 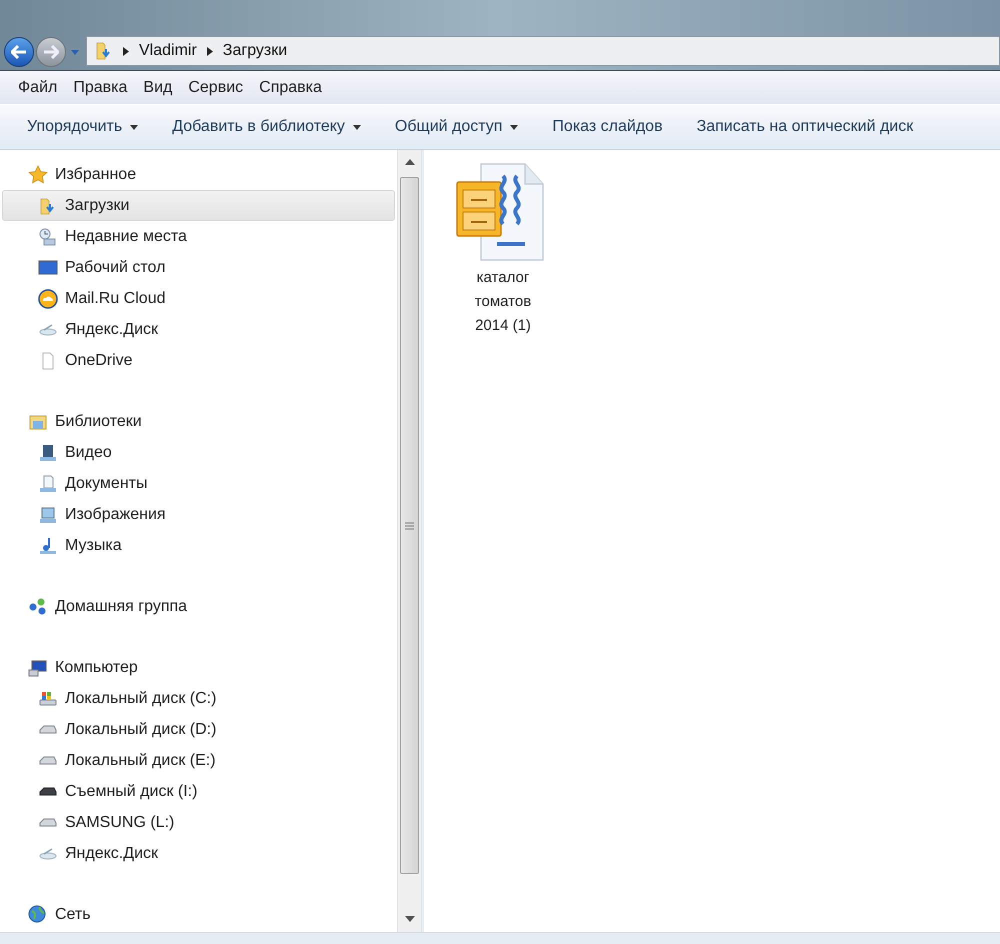 What do you see at coordinates (48, 546) in the screenshot?
I see `music-note-icon` at bounding box center [48, 546].